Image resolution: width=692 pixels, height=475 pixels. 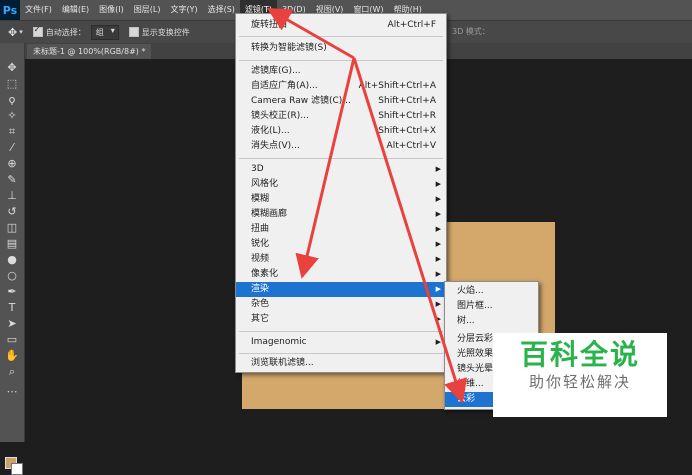 What do you see at coordinates (341, 304) in the screenshot?
I see `menu-item-noise: 杂色 ▶` at bounding box center [341, 304].